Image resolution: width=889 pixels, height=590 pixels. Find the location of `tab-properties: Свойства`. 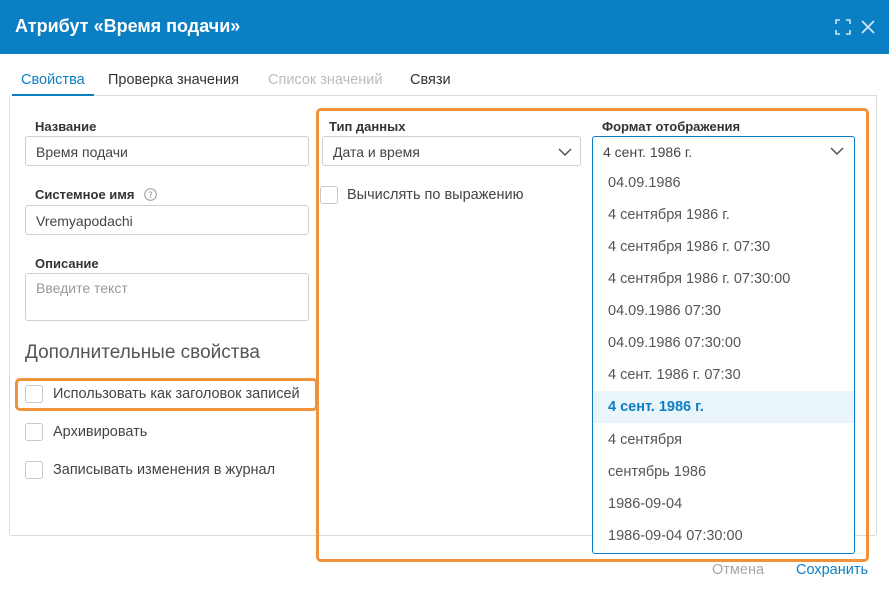

tab-properties: Свойства is located at coordinates (53, 80).